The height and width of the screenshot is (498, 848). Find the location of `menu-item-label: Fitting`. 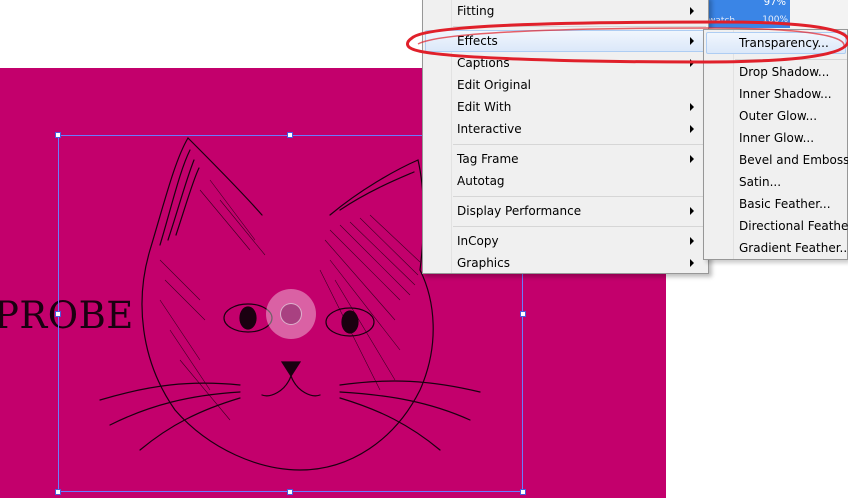

menu-item-label: Fitting is located at coordinates (476, 11).